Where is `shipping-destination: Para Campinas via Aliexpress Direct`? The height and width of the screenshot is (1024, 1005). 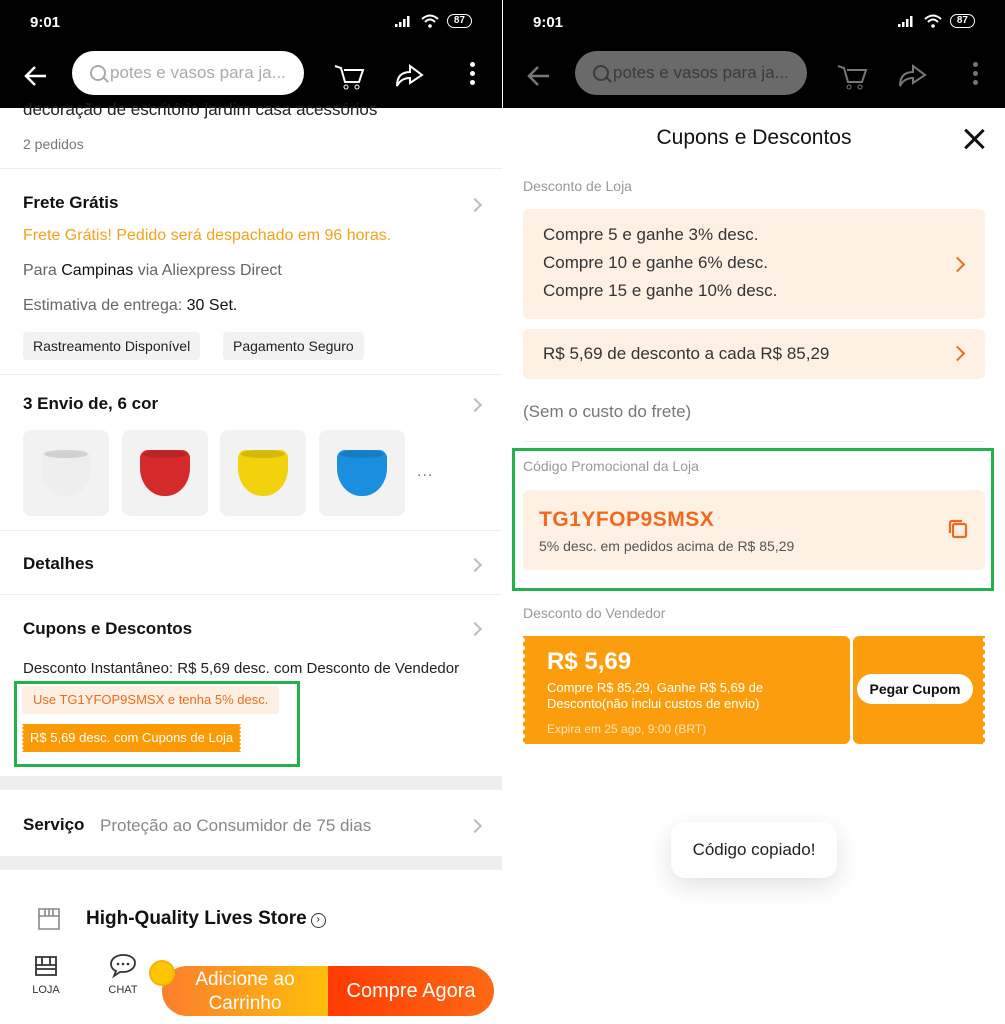
shipping-destination: Para Campinas via Aliexpress Direct is located at coordinates (152, 270).